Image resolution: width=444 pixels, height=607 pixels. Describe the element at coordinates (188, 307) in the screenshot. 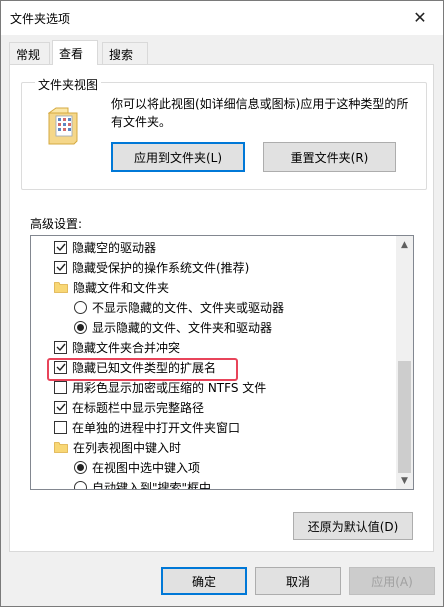

I see `setting-label: 不显示隐藏的文件、文件夹或驱动器` at that location.